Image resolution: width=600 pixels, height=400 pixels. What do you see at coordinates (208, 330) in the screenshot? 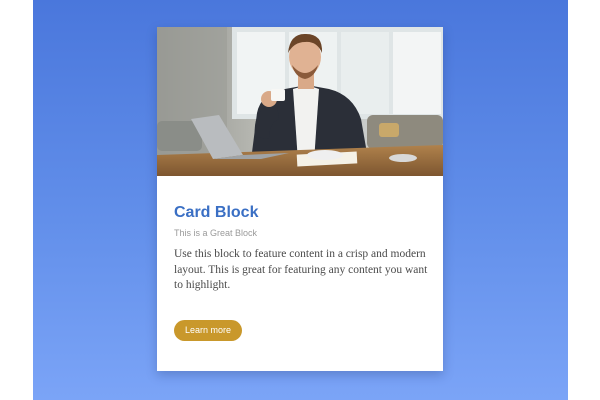
I see `learn-more-button: Learn more` at bounding box center [208, 330].